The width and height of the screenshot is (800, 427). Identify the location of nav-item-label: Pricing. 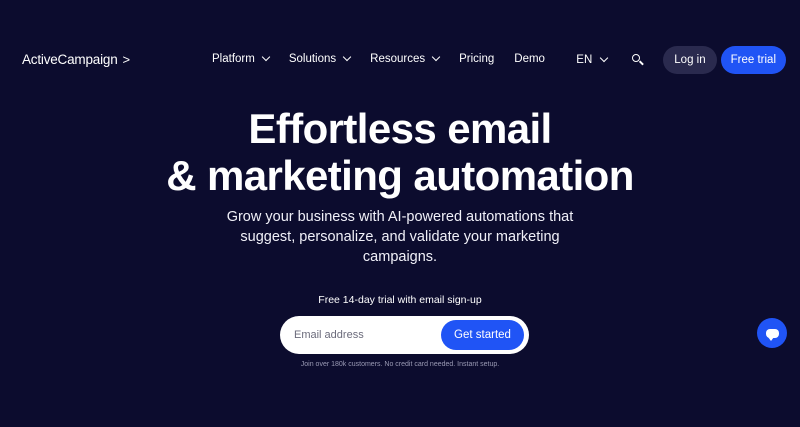
(477, 59).